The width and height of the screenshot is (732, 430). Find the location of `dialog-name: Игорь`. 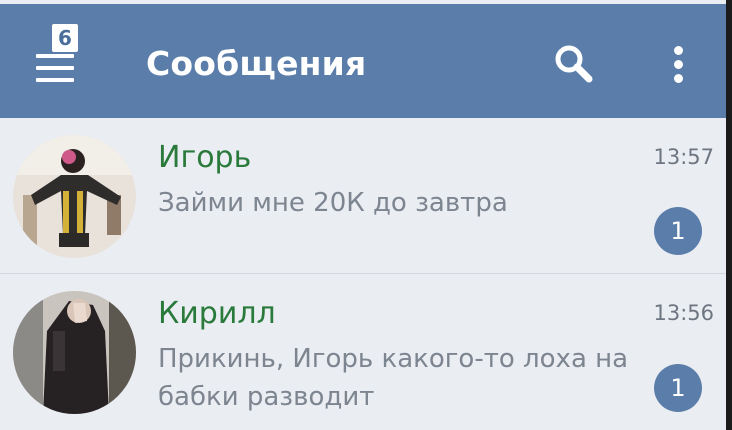

dialog-name: Игорь is located at coordinates (205, 157).